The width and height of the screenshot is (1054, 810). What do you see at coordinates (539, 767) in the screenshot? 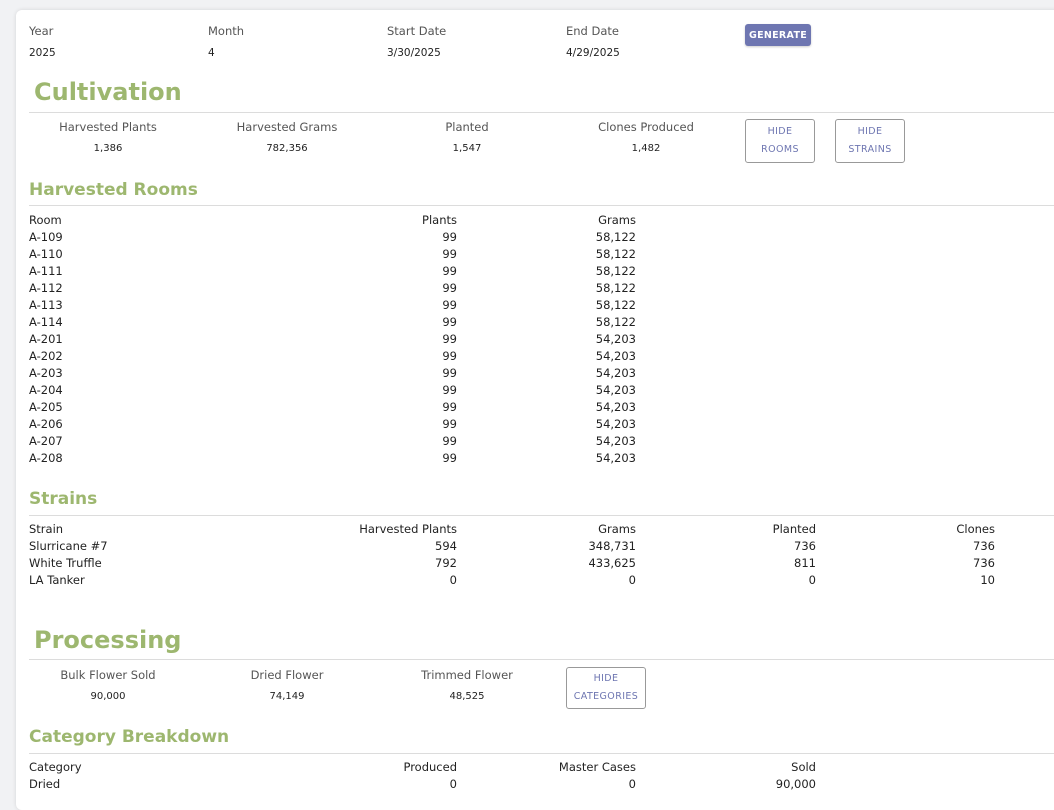
I see `category-header-row: Category Produced Master Cases Sold` at bounding box center [539, 767].